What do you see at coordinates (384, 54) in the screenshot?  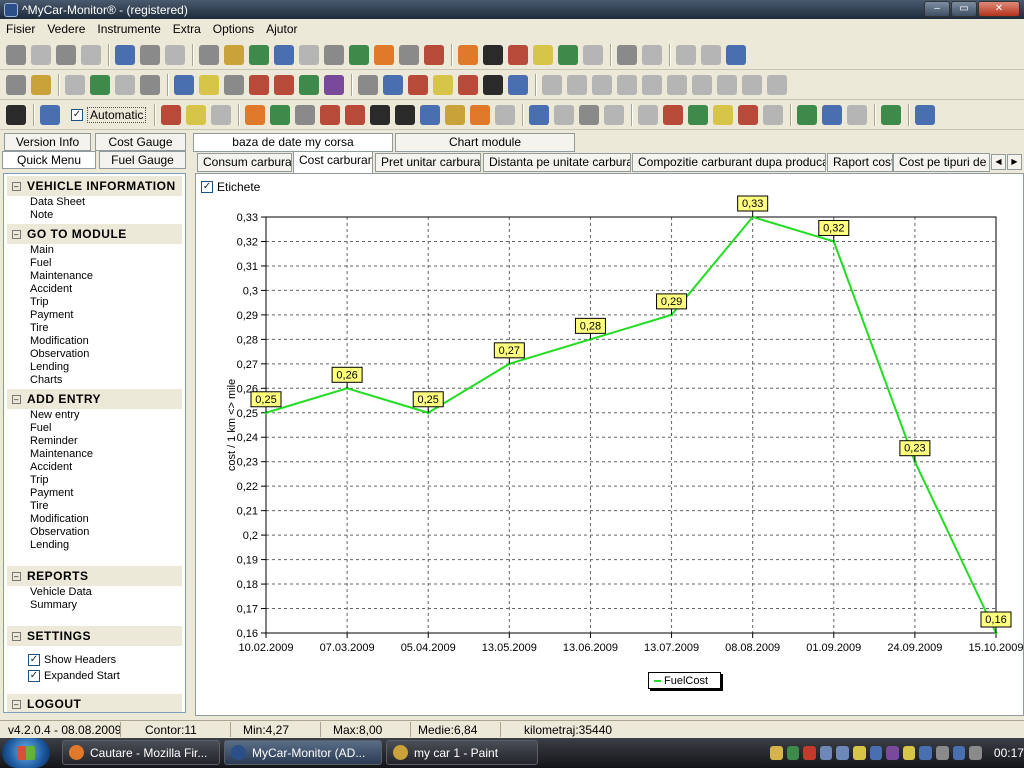 I see `paint-icon` at bounding box center [384, 54].